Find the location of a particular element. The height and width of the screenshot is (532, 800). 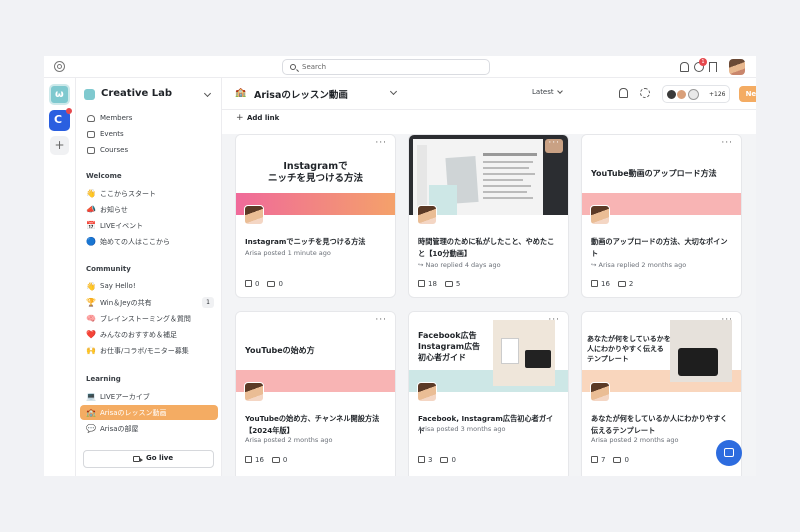

page-title: Arisaのレッスン動画 is located at coordinates (301, 94).